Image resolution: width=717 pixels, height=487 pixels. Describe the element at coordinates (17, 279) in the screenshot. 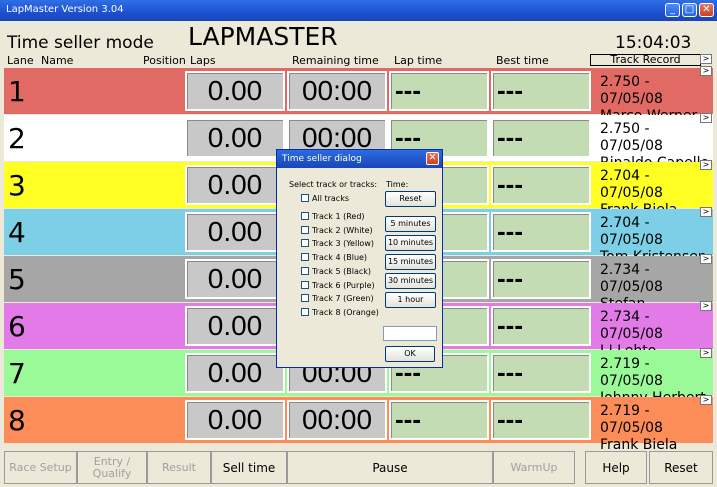

I see `lane-number: 5` at that location.